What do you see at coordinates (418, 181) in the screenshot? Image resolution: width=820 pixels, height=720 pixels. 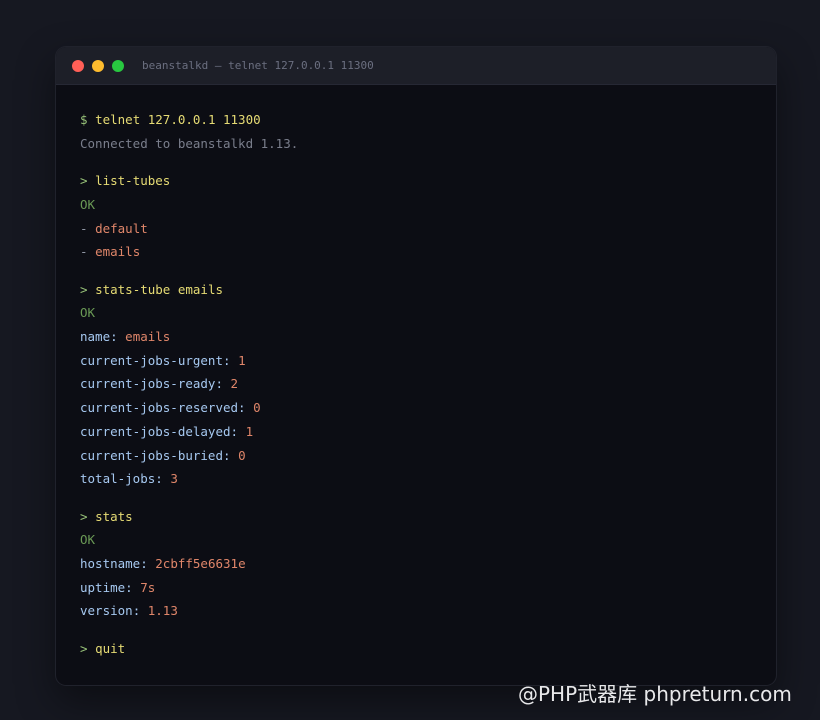 I see `terminal-line: > list-tubes` at bounding box center [418, 181].